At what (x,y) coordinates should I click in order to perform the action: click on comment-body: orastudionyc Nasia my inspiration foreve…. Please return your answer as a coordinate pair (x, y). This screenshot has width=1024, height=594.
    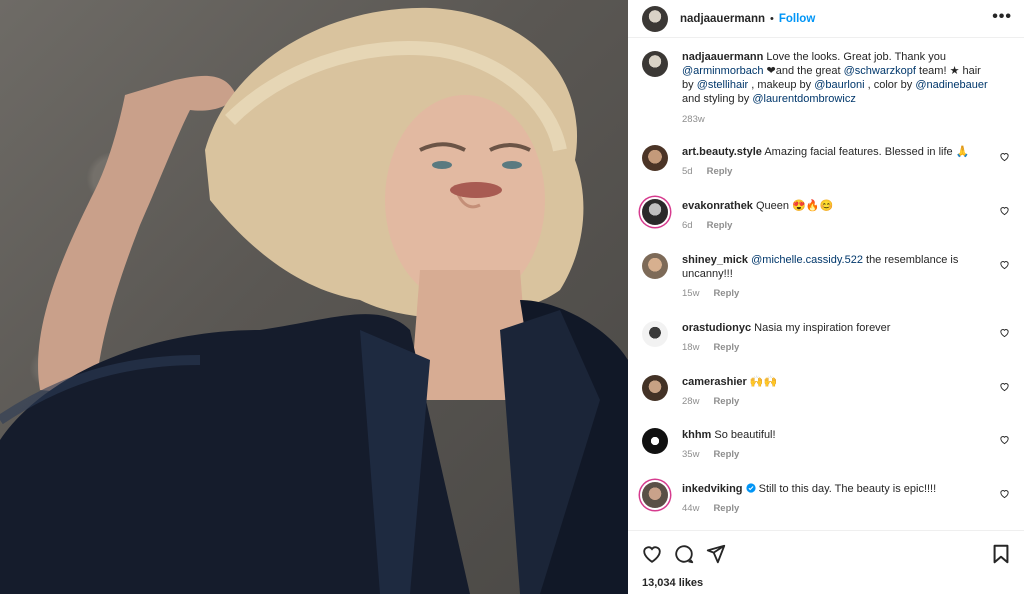
    Looking at the image, I should click on (832, 338).